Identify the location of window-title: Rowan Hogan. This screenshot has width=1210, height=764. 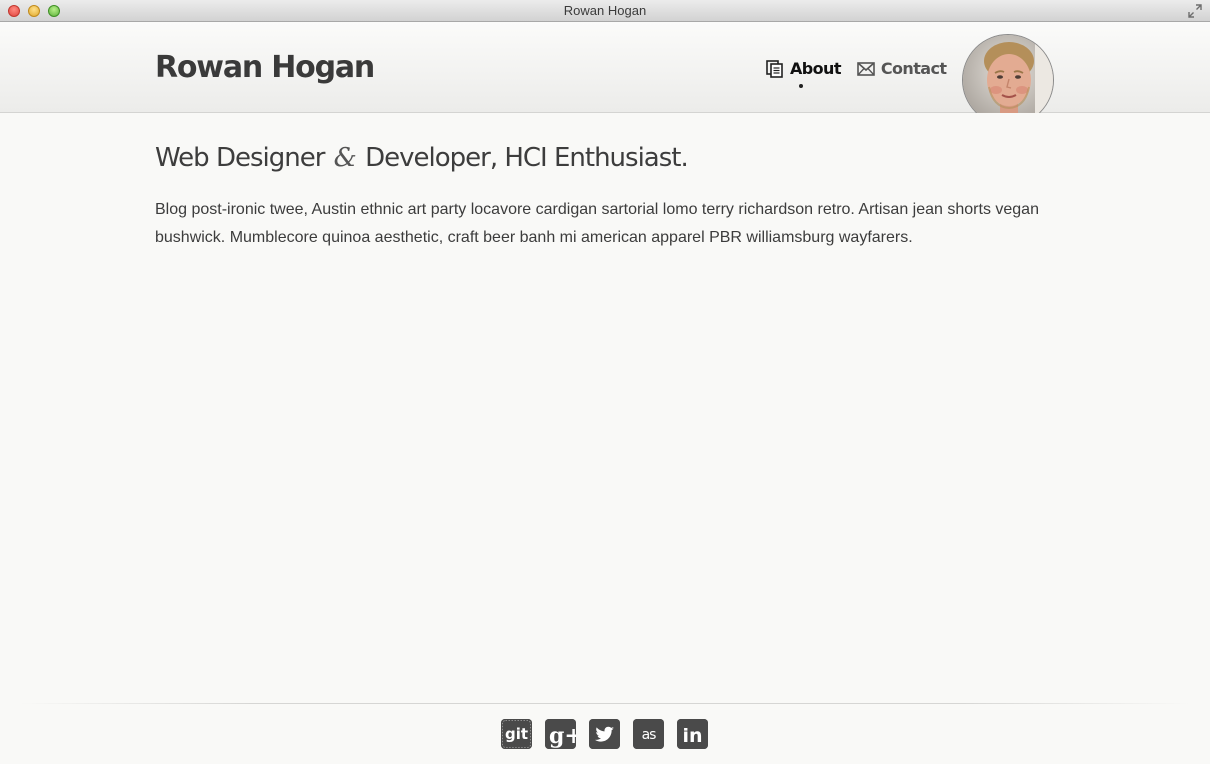
(605, 10).